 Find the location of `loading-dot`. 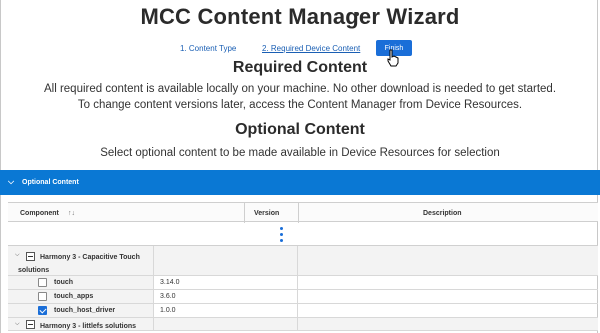

loading-dot is located at coordinates (357, 14).